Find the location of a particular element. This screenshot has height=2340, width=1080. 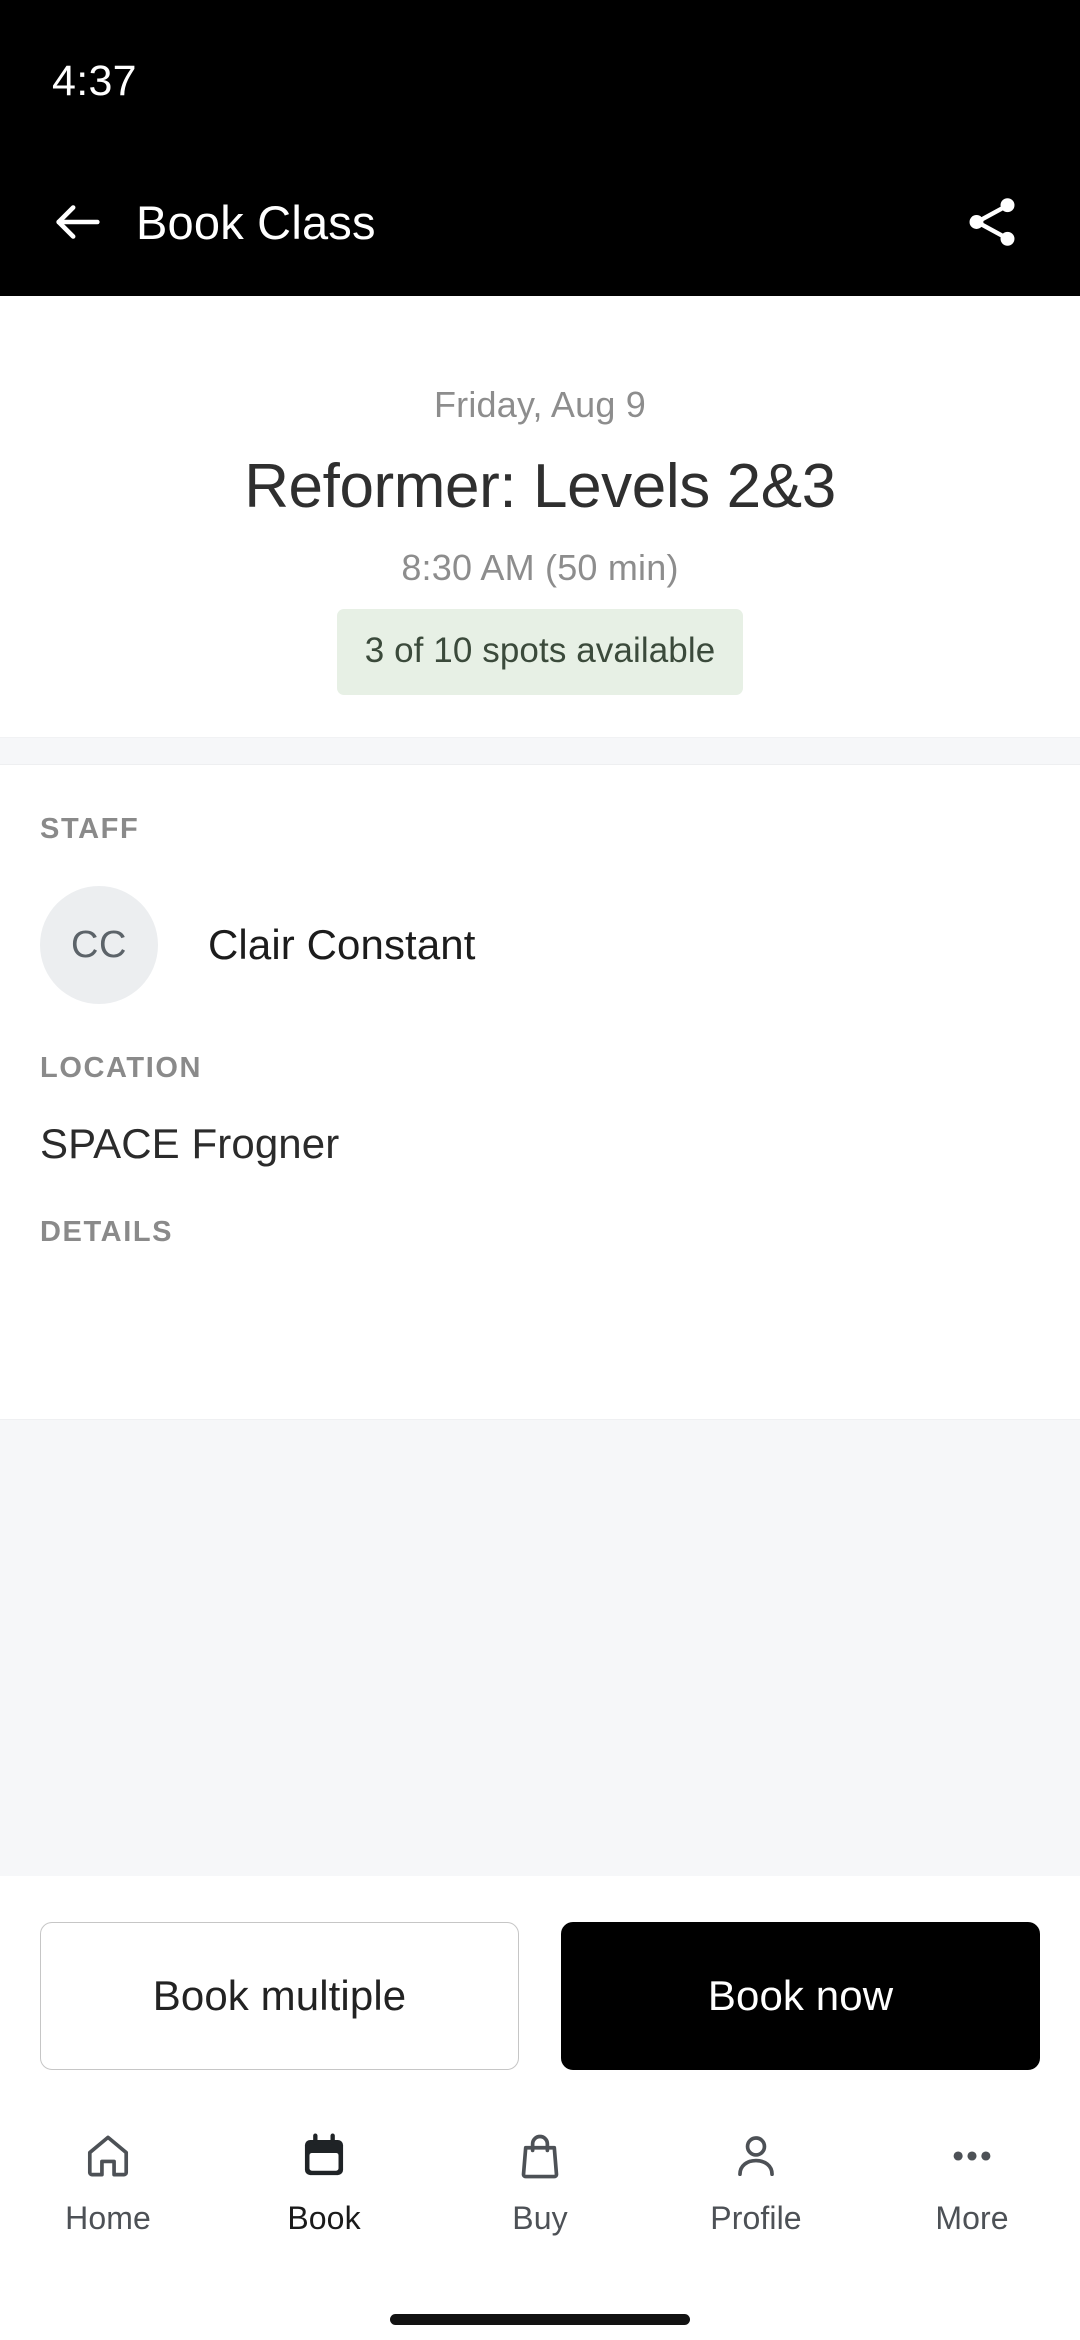

staff-name: Clair Constant is located at coordinates (342, 945).